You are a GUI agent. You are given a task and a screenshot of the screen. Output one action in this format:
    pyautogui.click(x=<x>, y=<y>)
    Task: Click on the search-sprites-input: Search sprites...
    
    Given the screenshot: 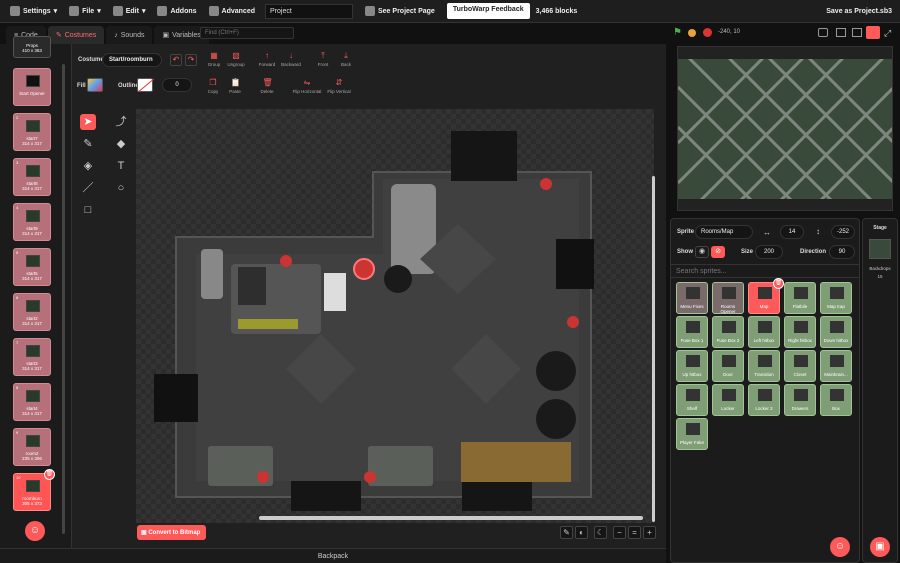 What is the action you would take?
    pyautogui.click(x=765, y=271)
    